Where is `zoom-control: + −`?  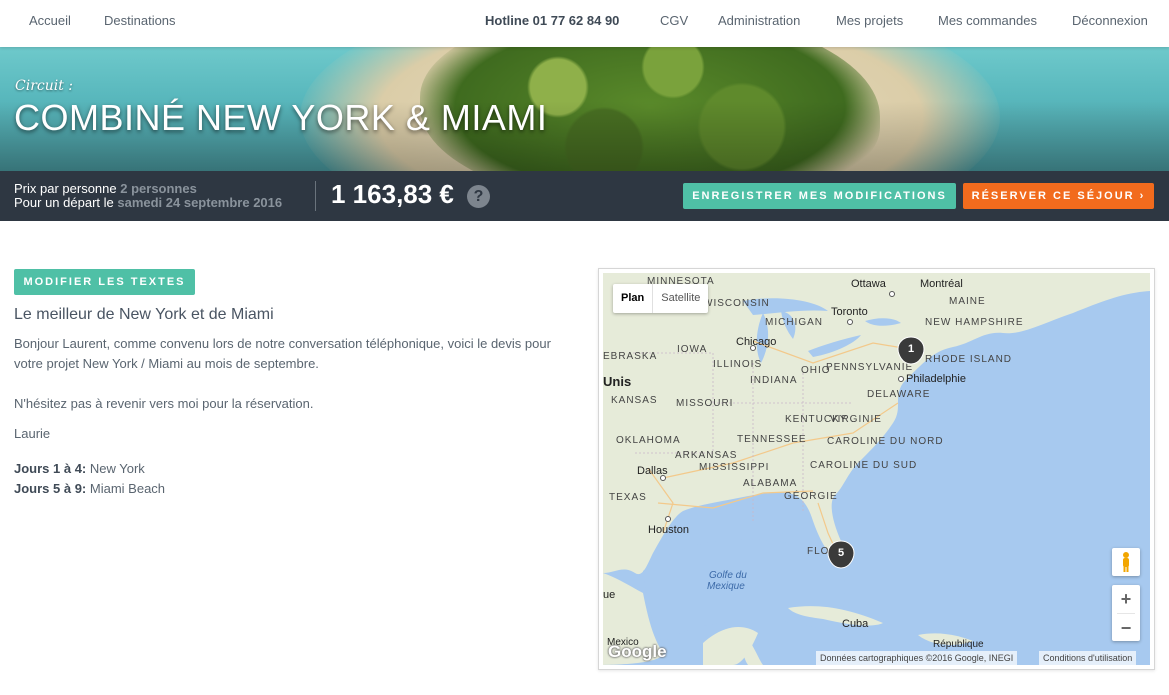
zoom-control: + − is located at coordinates (1126, 613).